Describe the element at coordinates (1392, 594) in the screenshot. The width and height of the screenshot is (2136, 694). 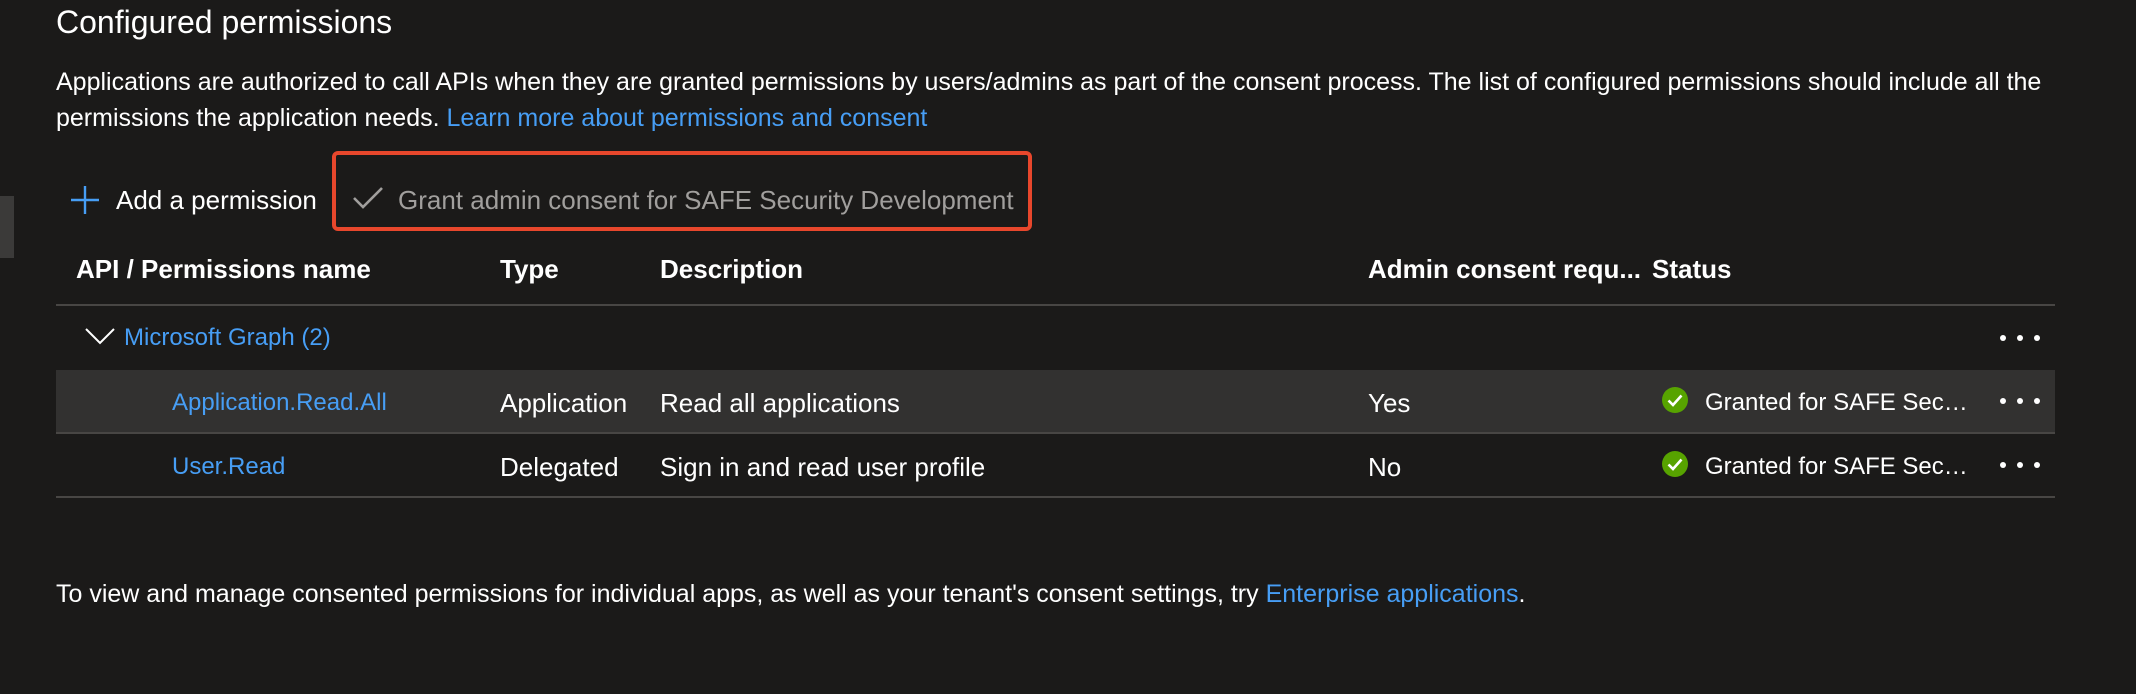
I see `enterprise-applications-link: Enterprise applications` at that location.